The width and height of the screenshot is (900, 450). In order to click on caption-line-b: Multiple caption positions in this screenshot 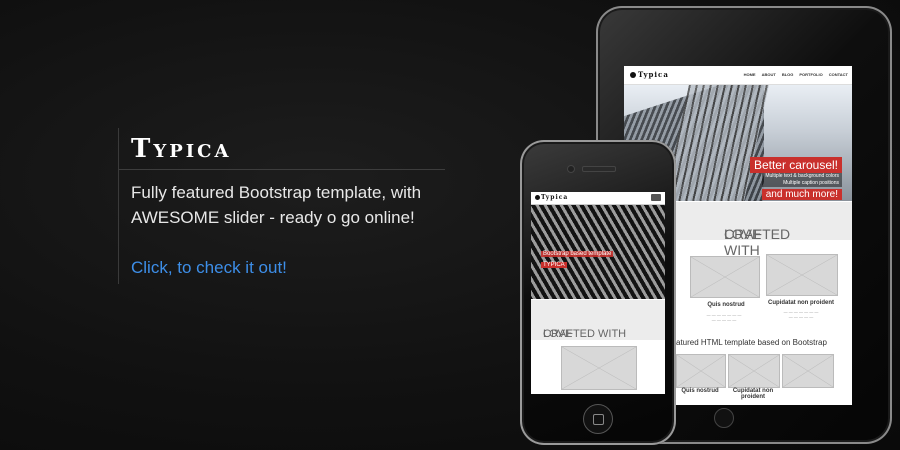, I will do `click(811, 183)`.